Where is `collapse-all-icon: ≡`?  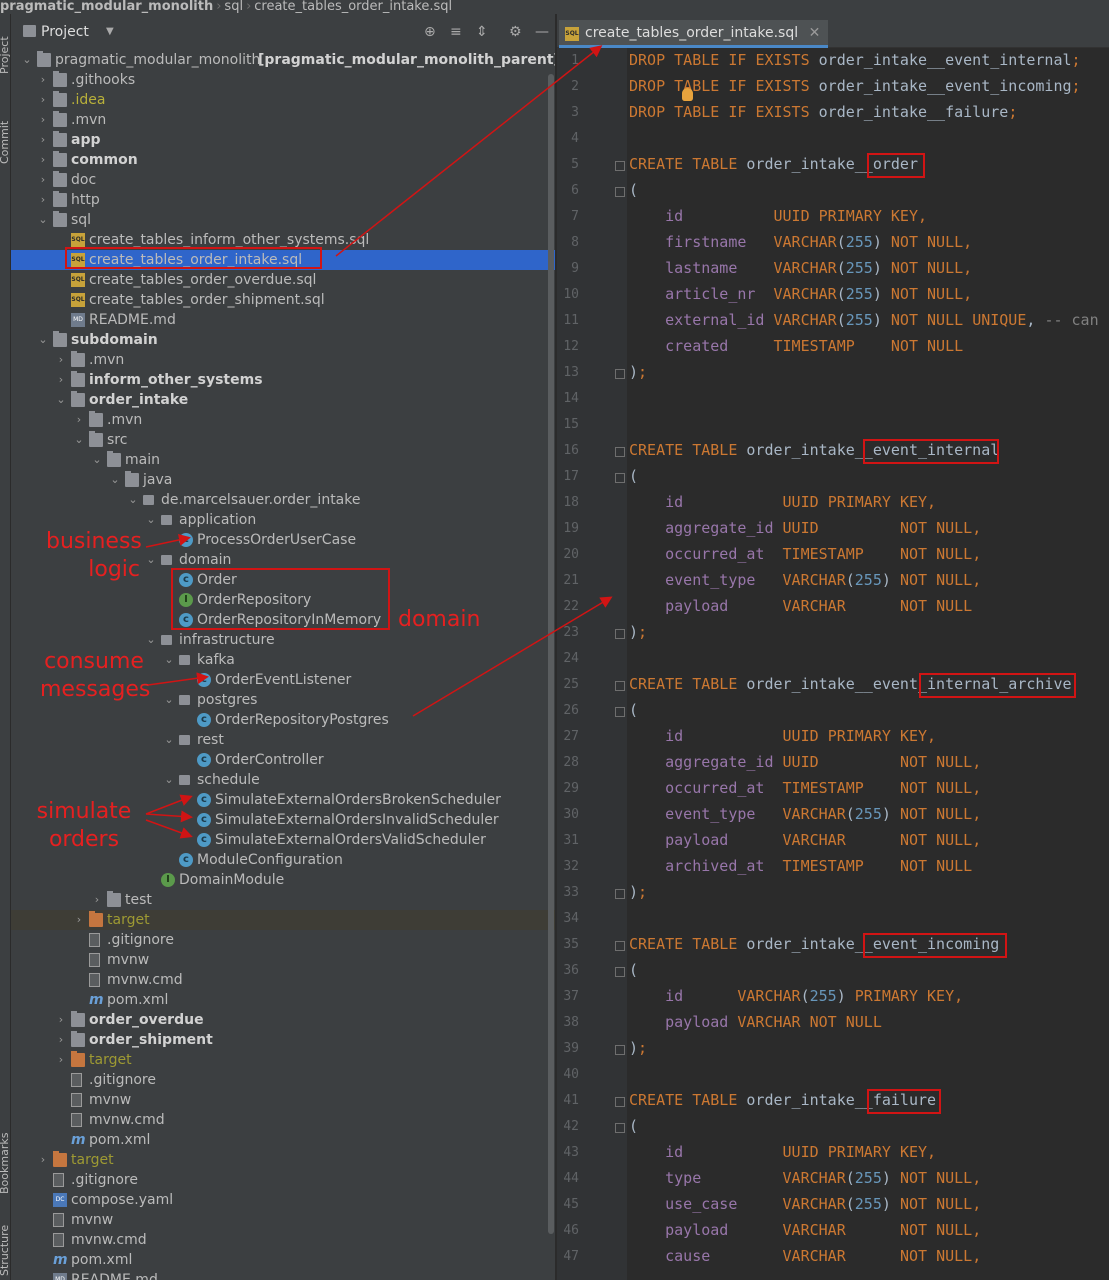
collapse-all-icon: ≡ is located at coordinates (456, 32).